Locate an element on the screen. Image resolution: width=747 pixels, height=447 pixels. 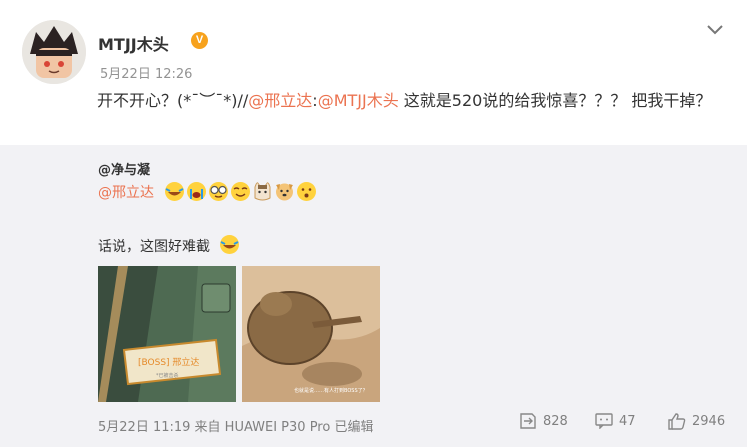
retweet-footer-meta: 5月22日 11:19 来自 HUAWEI P30 Pro 已编辑 is located at coordinates (236, 427).